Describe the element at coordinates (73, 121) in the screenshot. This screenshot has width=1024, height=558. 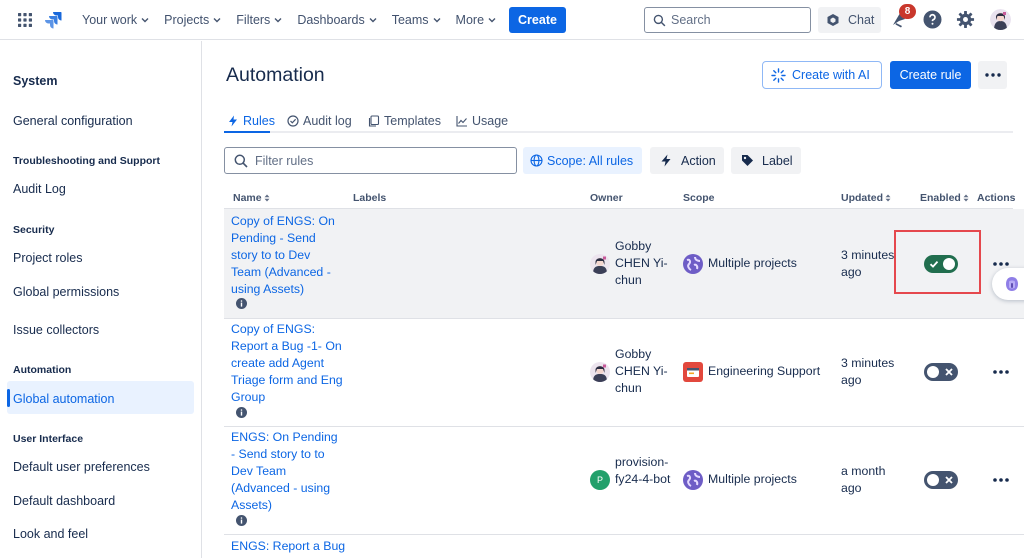
I see `sidebar-item-general-configuration: General configuration` at that location.